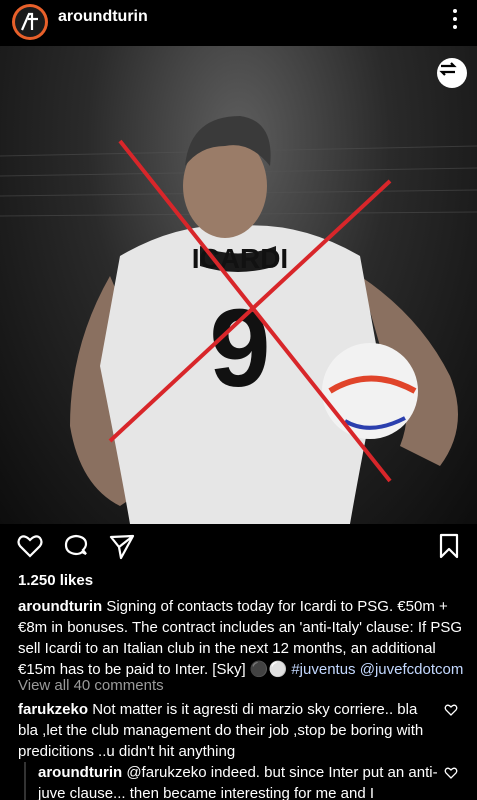  I want to click on more-options-button, so click(455, 19).